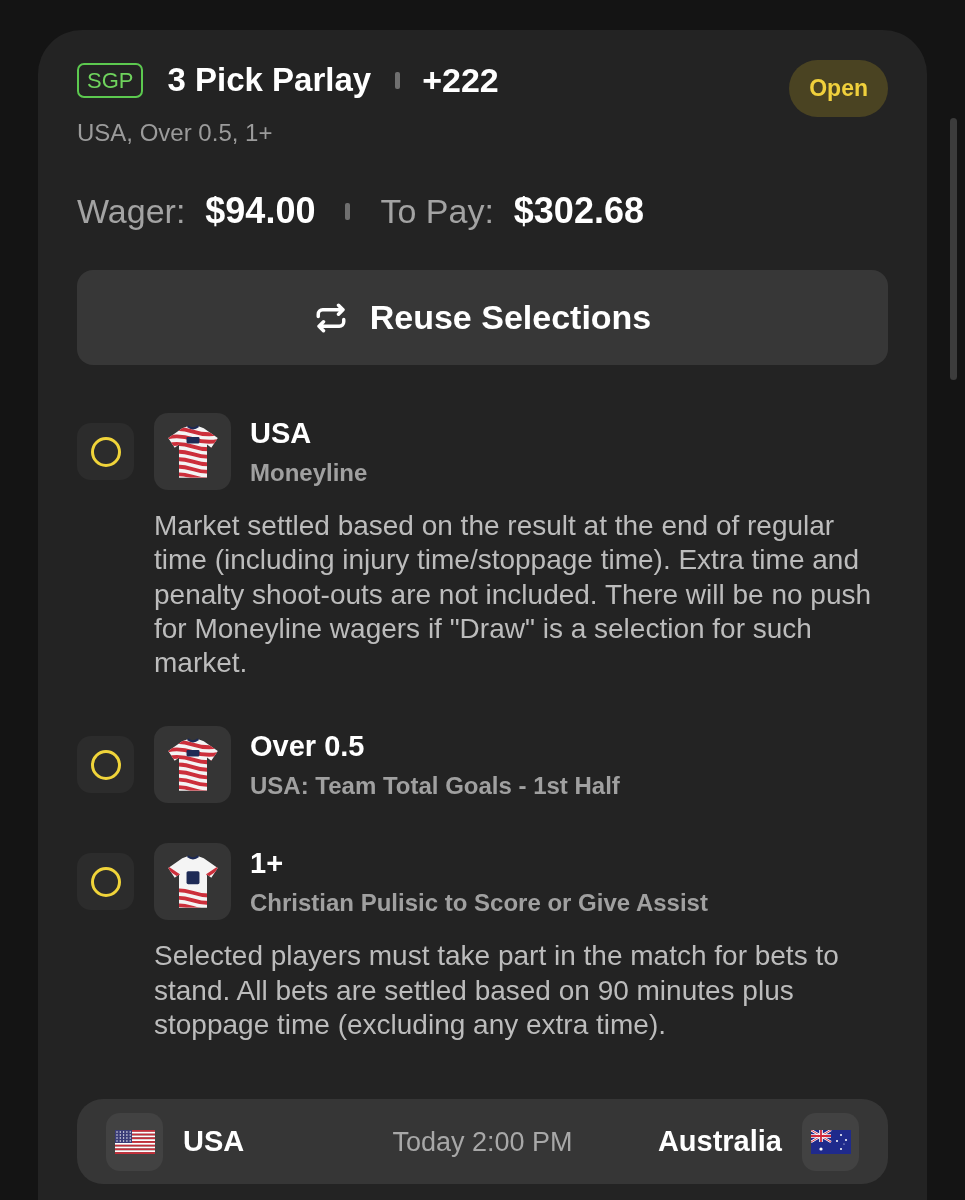 This screenshot has width=965, height=1200. What do you see at coordinates (110, 80) in the screenshot?
I see `bet-type-tag: SGP` at bounding box center [110, 80].